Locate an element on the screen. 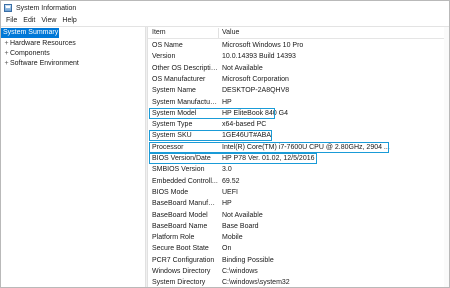  cell-item: BaseBoard Name is located at coordinates (180, 226).